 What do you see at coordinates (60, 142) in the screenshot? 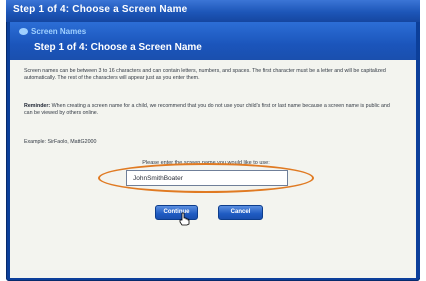
I see `example-text: Example: SirFaolo, MattG2000` at bounding box center [60, 142].